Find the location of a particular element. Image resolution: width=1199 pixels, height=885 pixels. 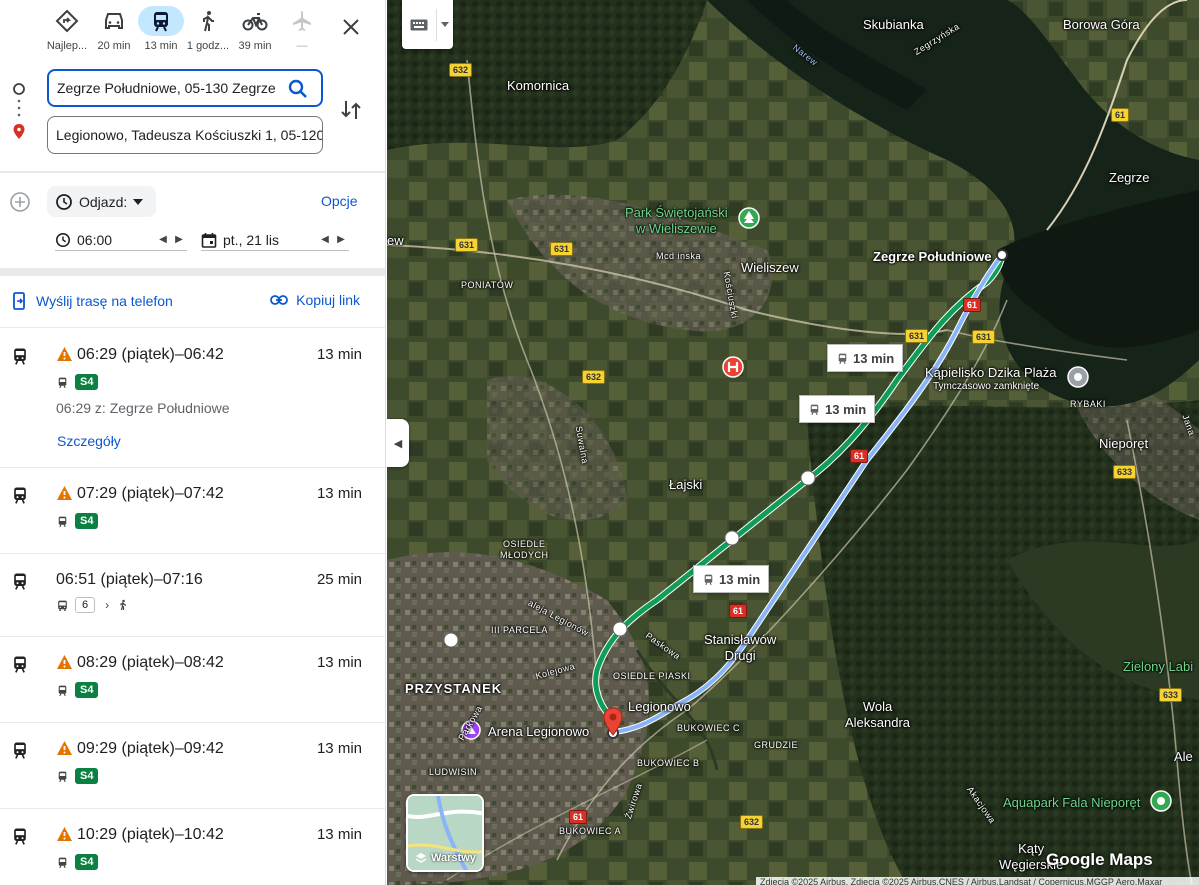

route-times: 06:51 (piątek)–07:16 is located at coordinates (129, 579).